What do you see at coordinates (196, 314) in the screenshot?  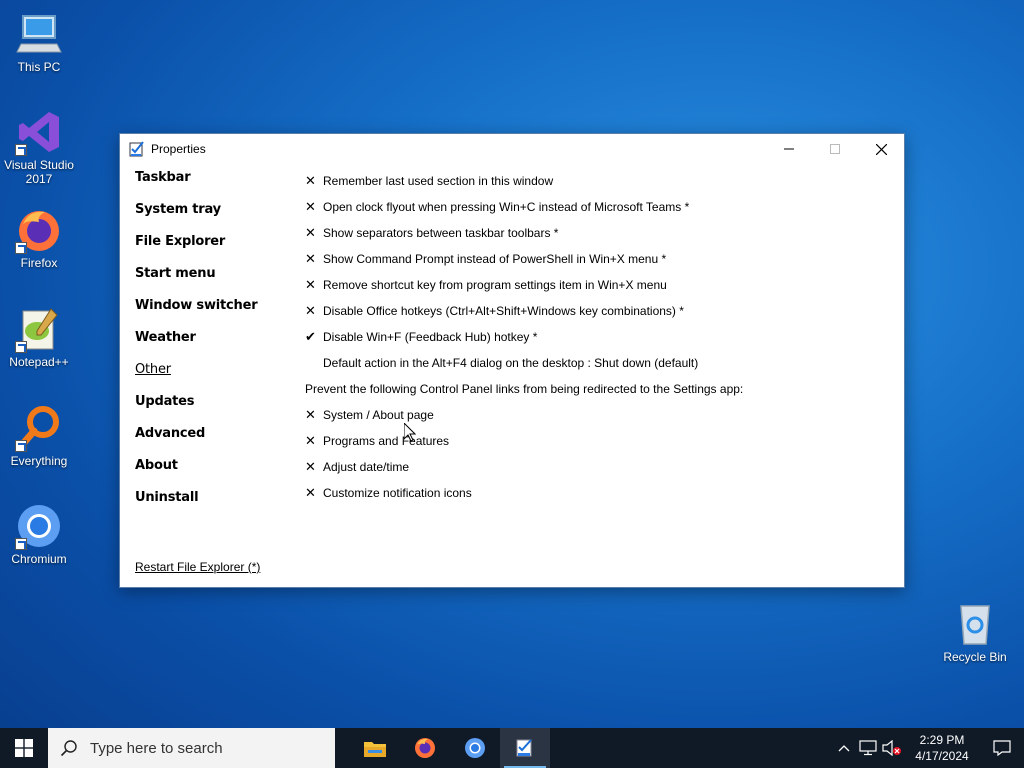 I see `nav-window-switcher: Window switcher` at bounding box center [196, 314].